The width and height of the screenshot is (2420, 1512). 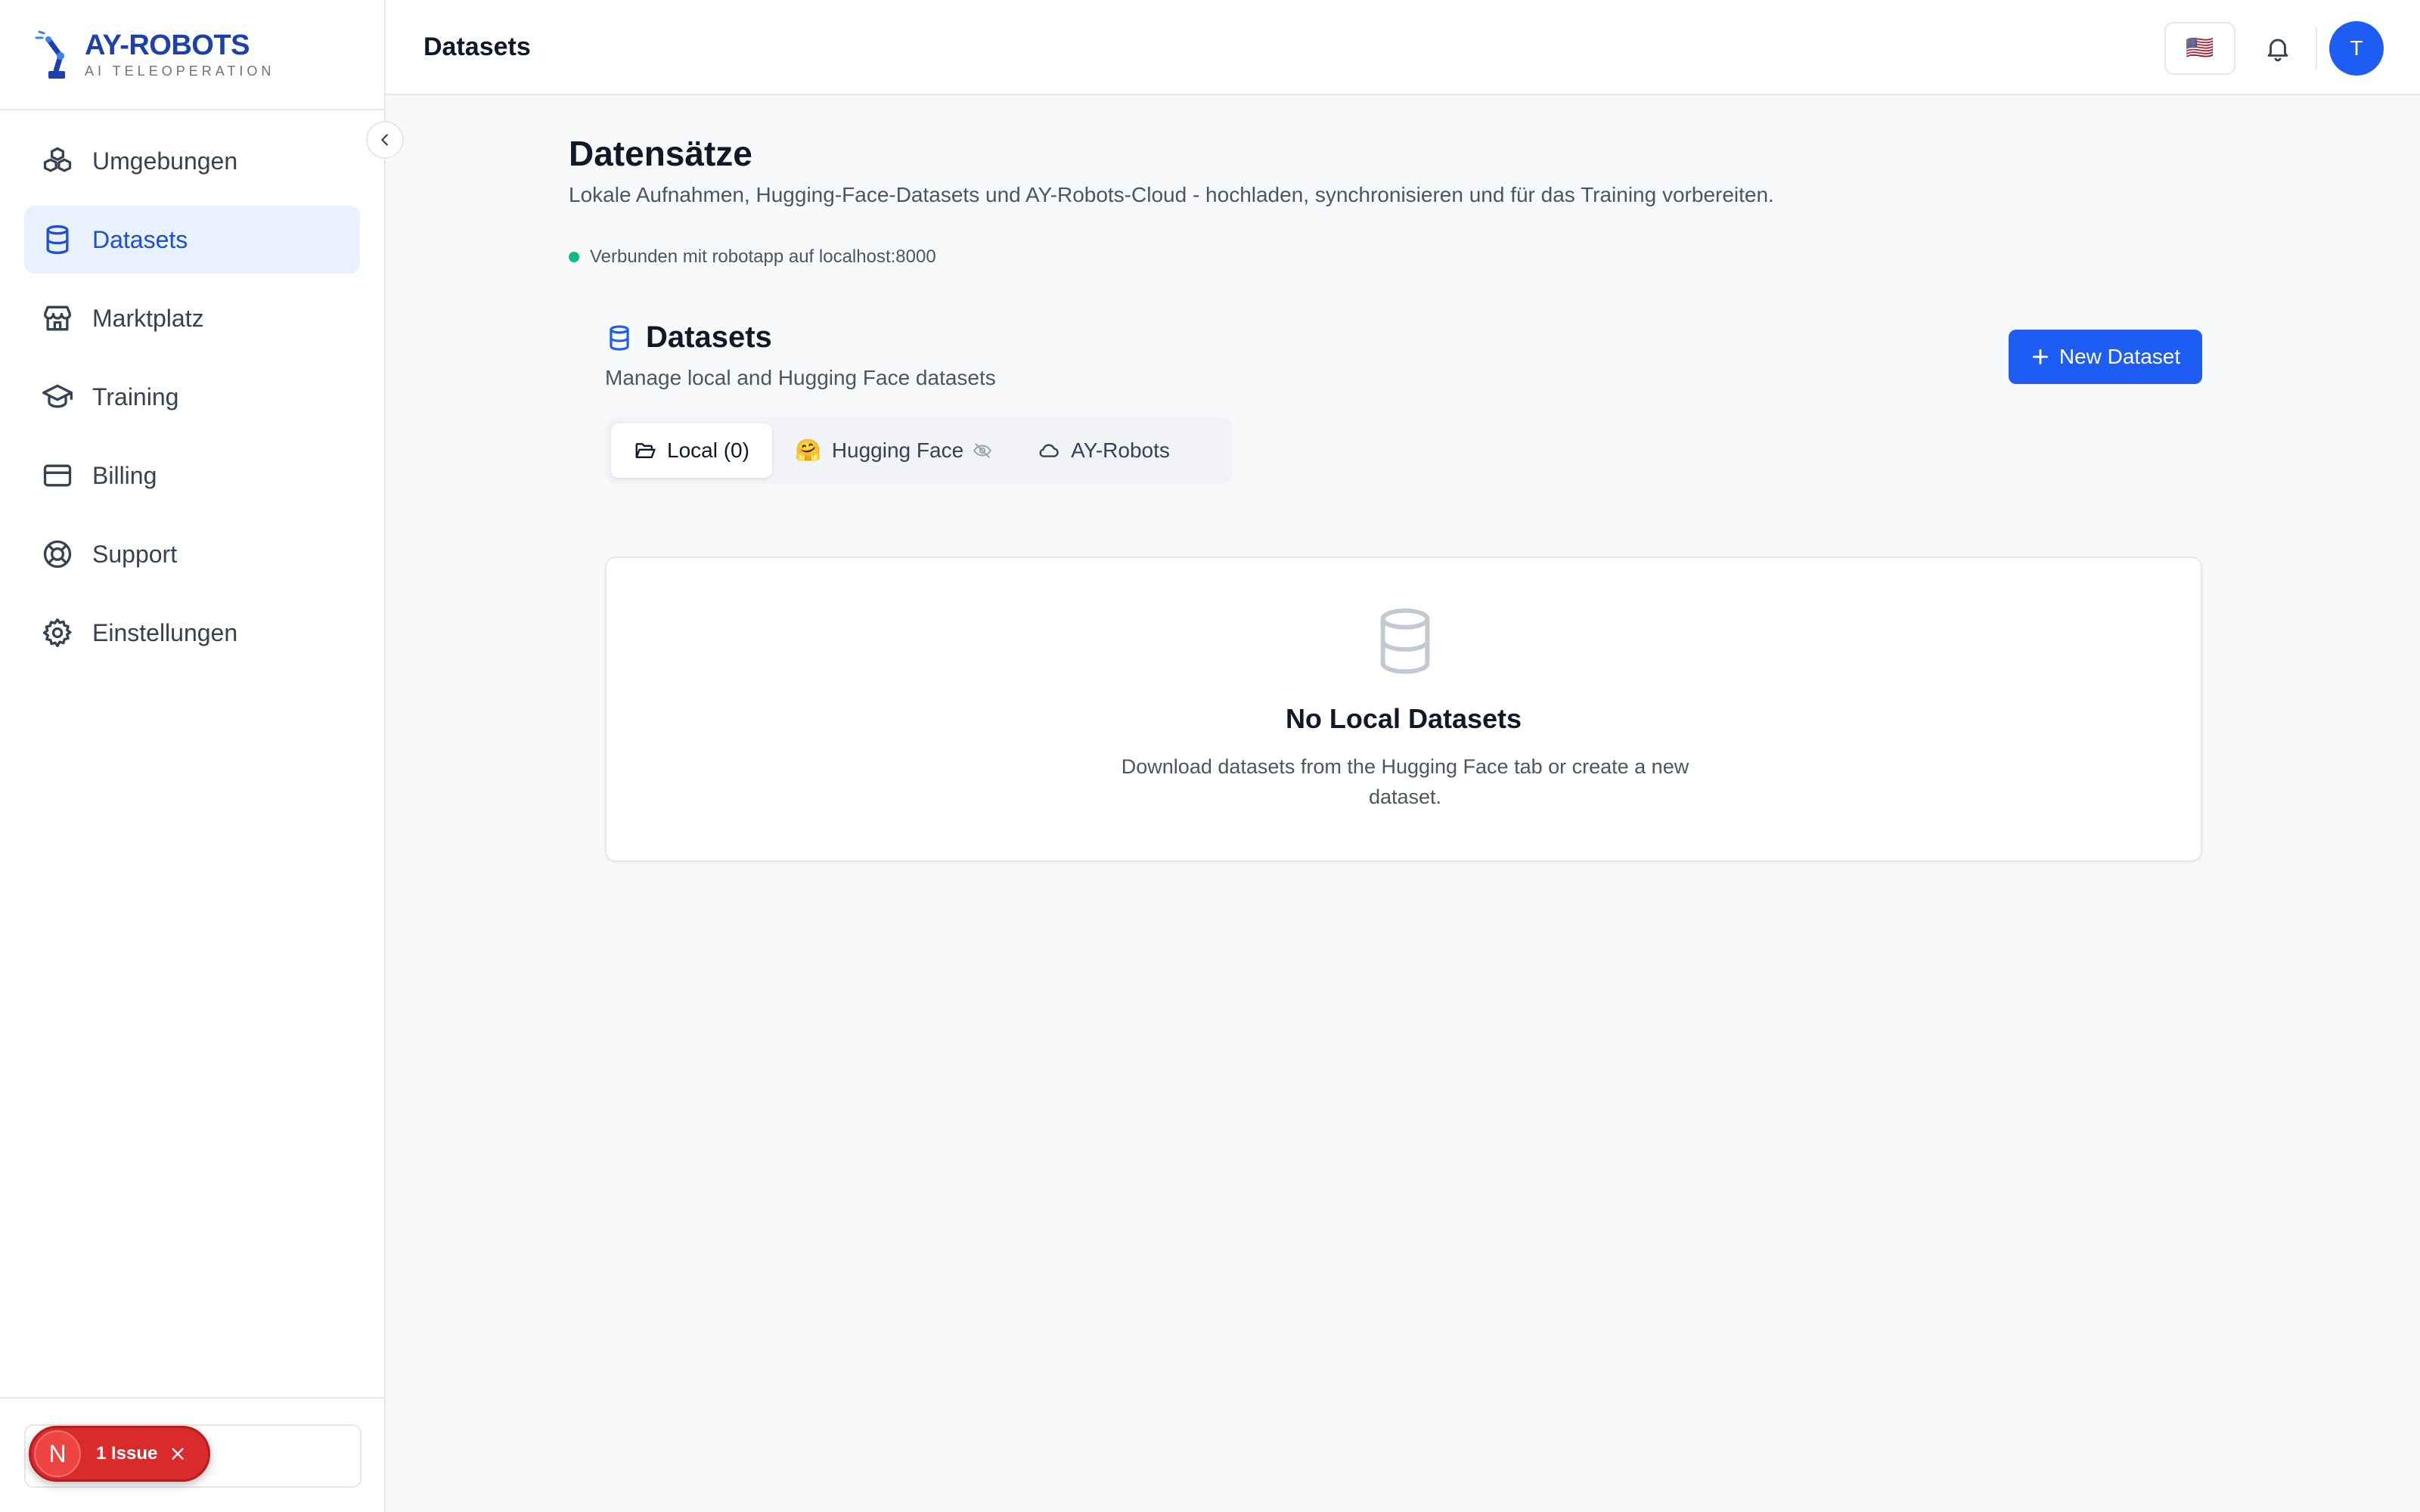 What do you see at coordinates (57, 475) in the screenshot?
I see `credit-card-icon` at bounding box center [57, 475].